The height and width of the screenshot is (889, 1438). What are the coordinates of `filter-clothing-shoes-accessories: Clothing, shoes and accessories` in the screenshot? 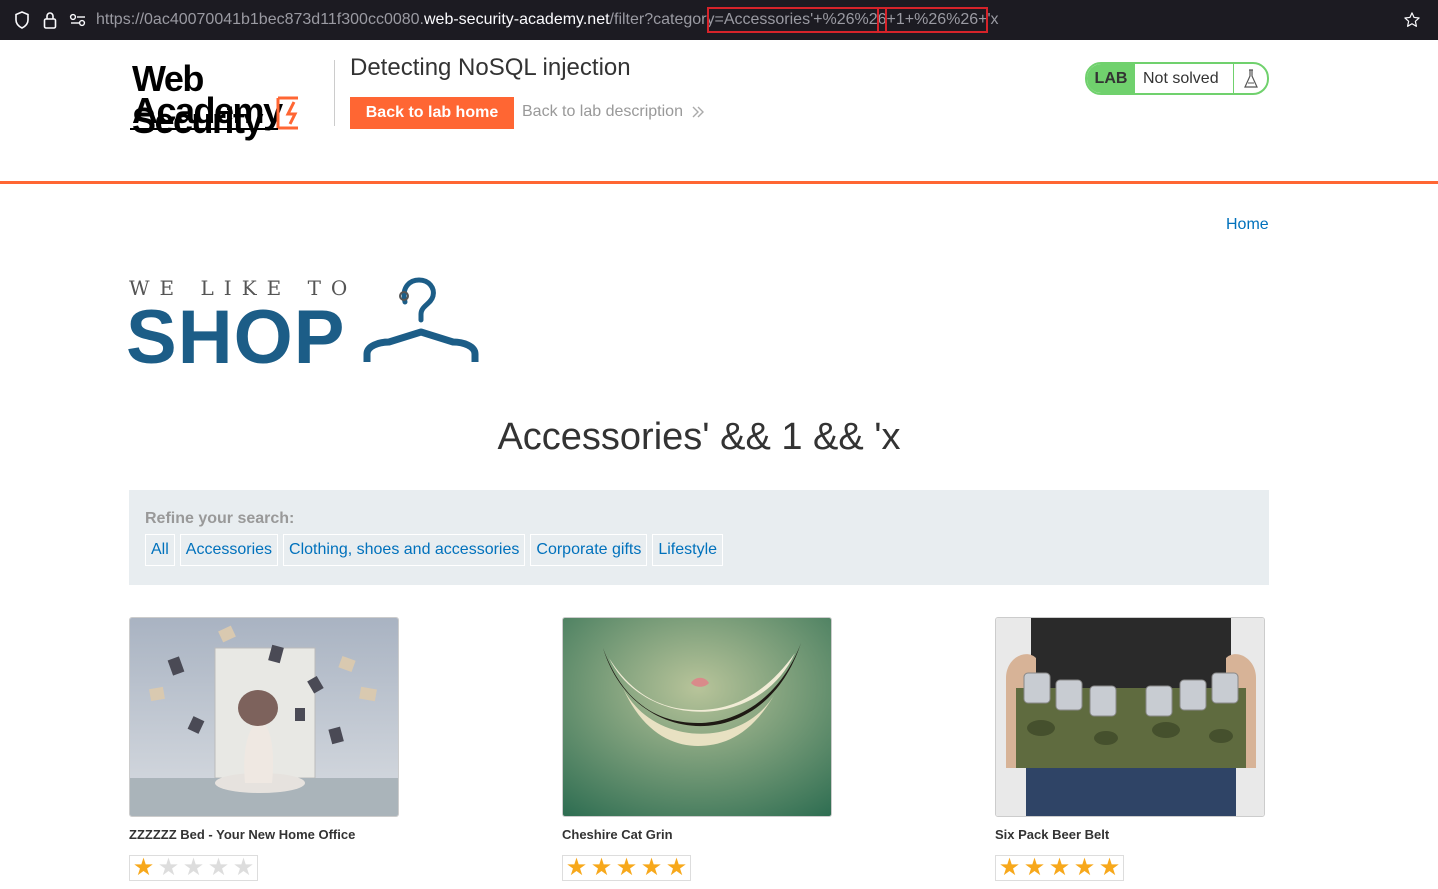 It's located at (404, 550).